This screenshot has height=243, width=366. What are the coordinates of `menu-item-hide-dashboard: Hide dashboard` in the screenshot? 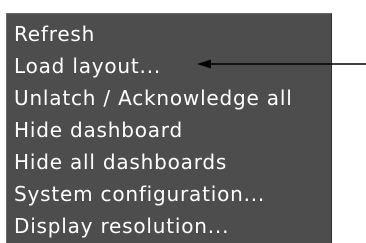 It's located at (169, 130).